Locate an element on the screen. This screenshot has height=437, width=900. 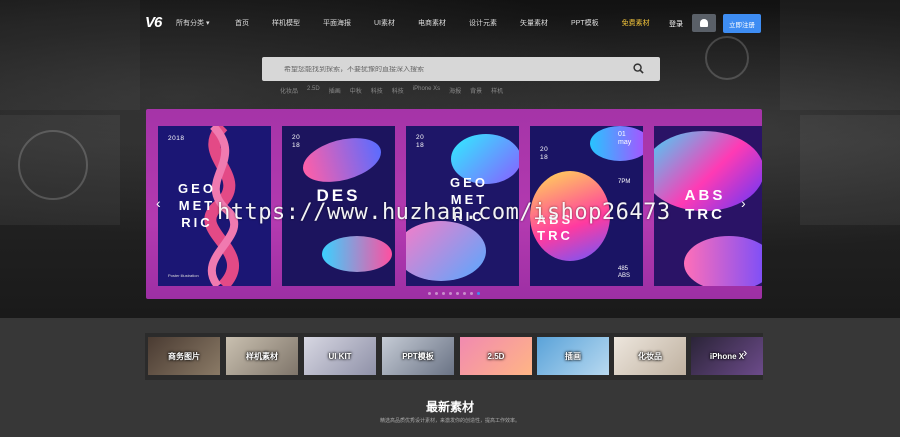
nav-item-ppt: PPT模板 is located at coordinates (585, 23).